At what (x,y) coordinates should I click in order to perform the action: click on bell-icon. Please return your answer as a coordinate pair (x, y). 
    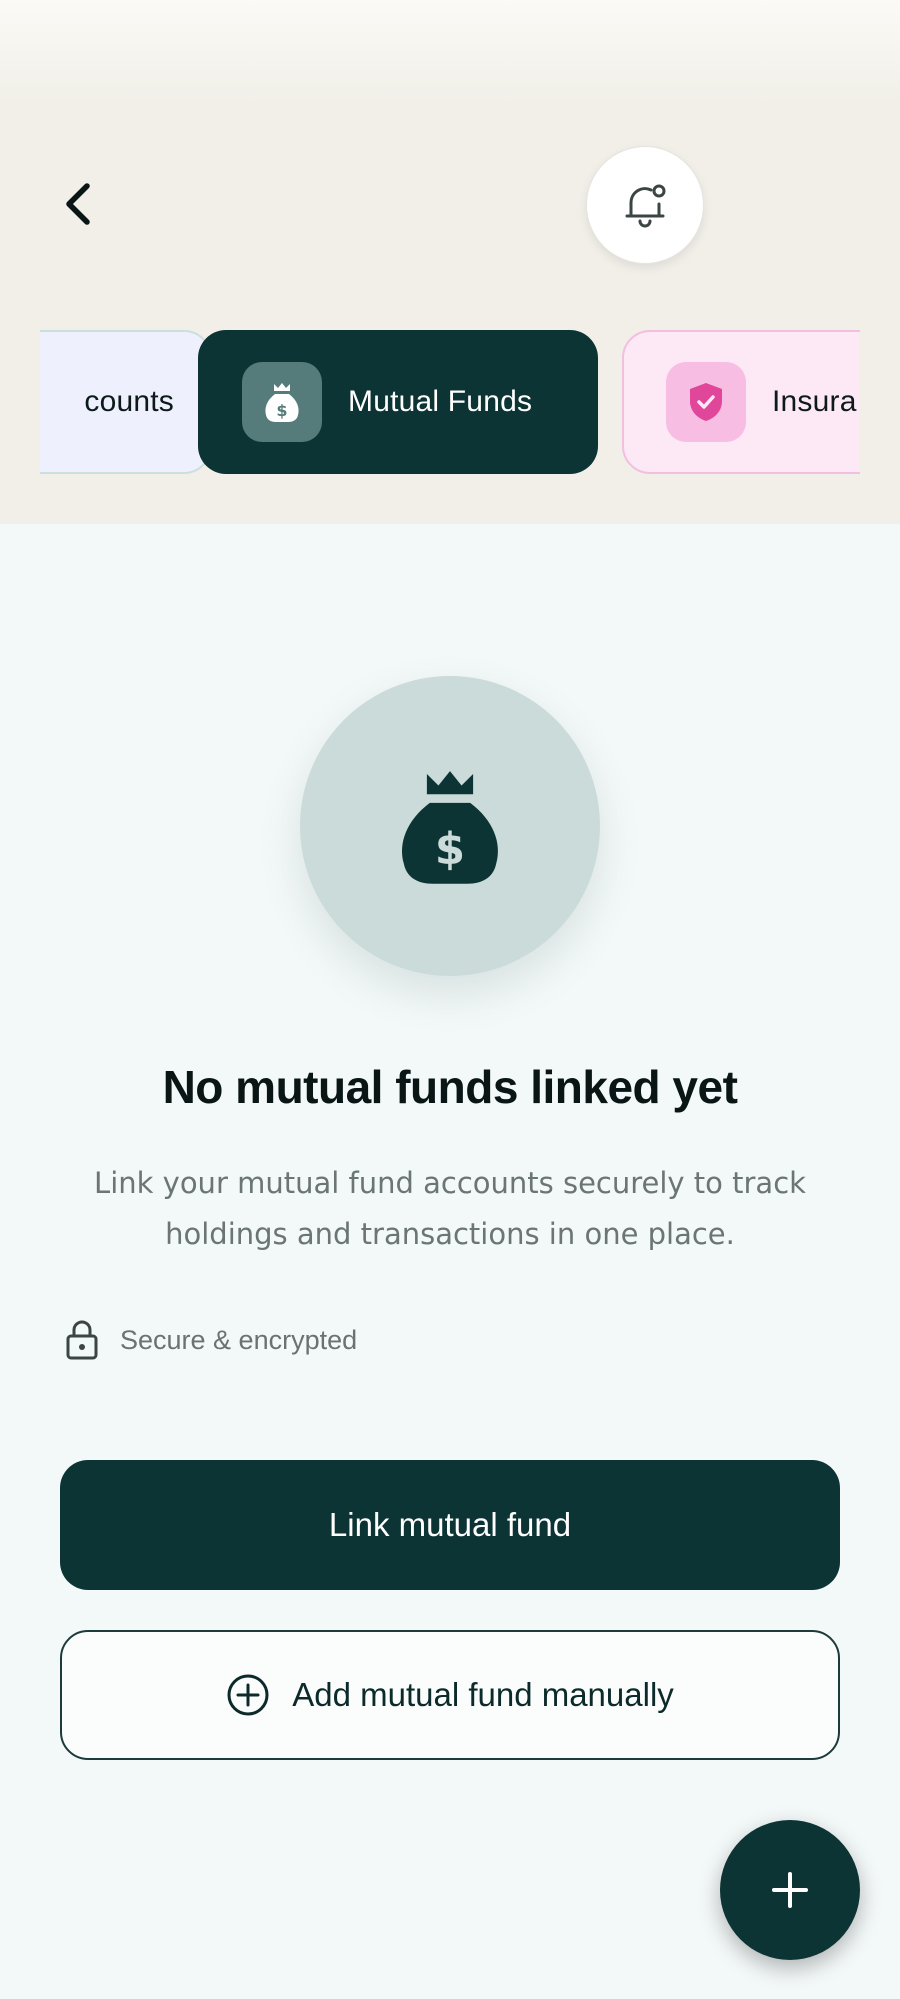
    Looking at the image, I should click on (645, 206).